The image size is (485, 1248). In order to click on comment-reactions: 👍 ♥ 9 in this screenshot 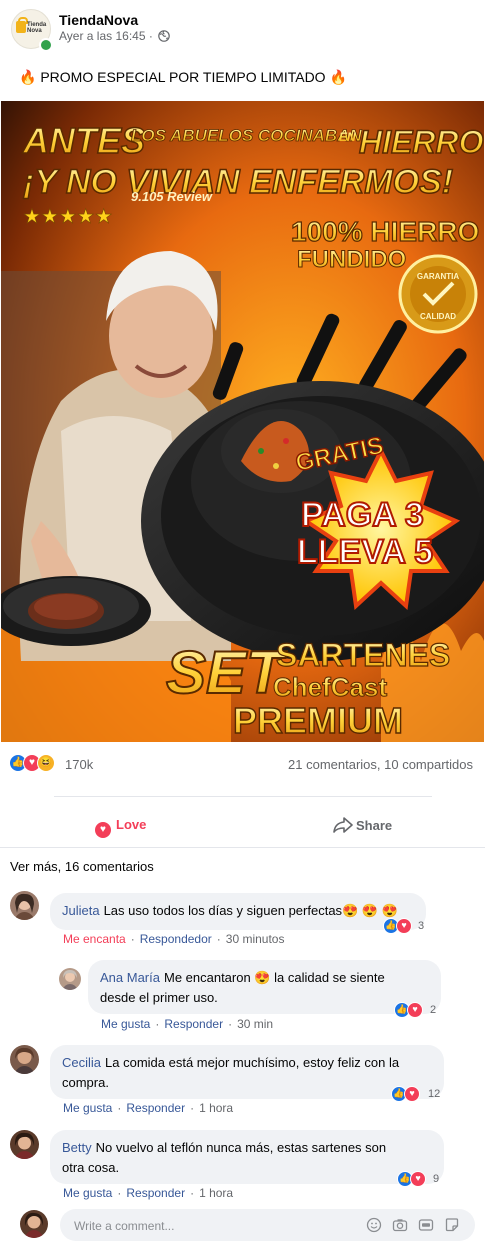, I will do `click(420, 1180)`.